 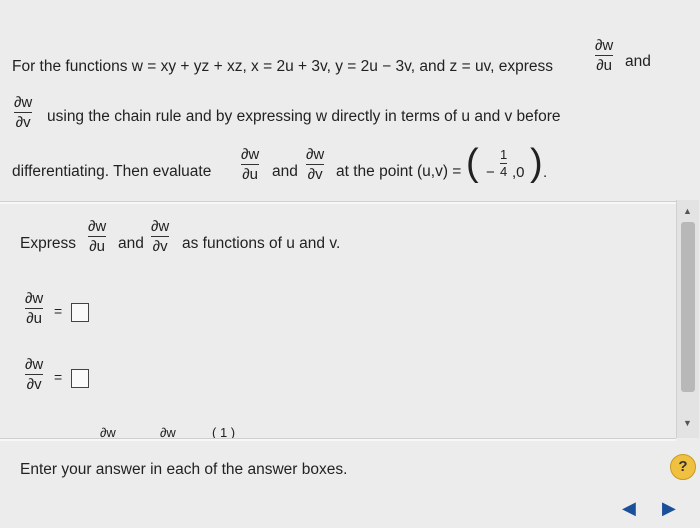 I want to click on fraction-dw-du-3: ∂w ∂u, so click(x=97, y=236).